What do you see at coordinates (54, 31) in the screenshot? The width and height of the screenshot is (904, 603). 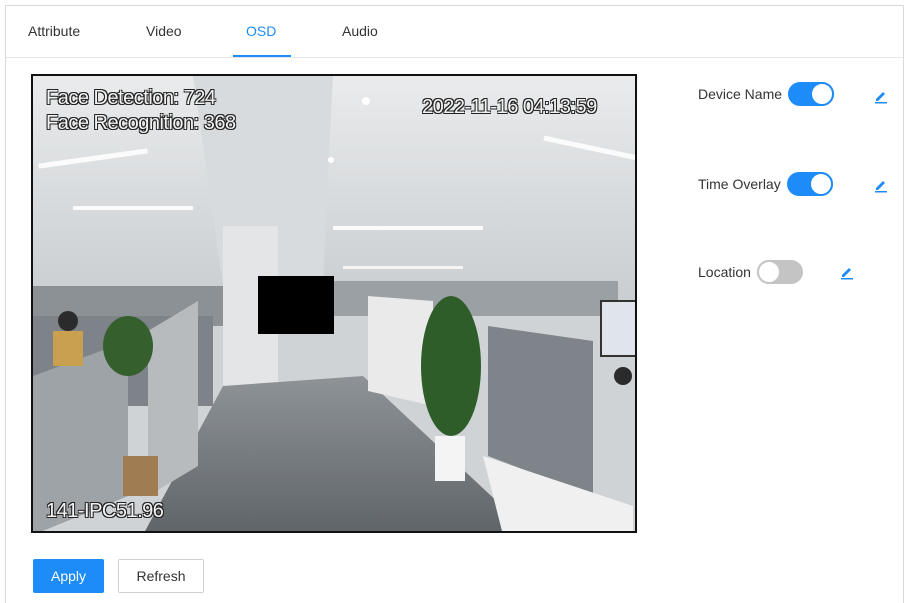 I see `tab-attribute: Attribute` at bounding box center [54, 31].